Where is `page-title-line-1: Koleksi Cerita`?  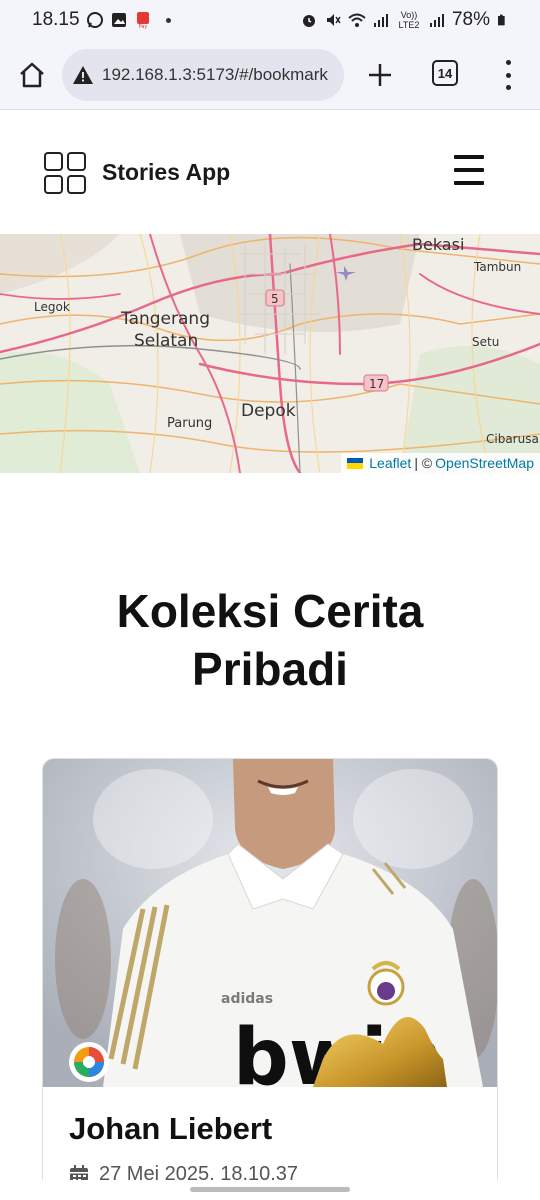
page-title-line-1: Koleksi Cerita is located at coordinates (270, 611).